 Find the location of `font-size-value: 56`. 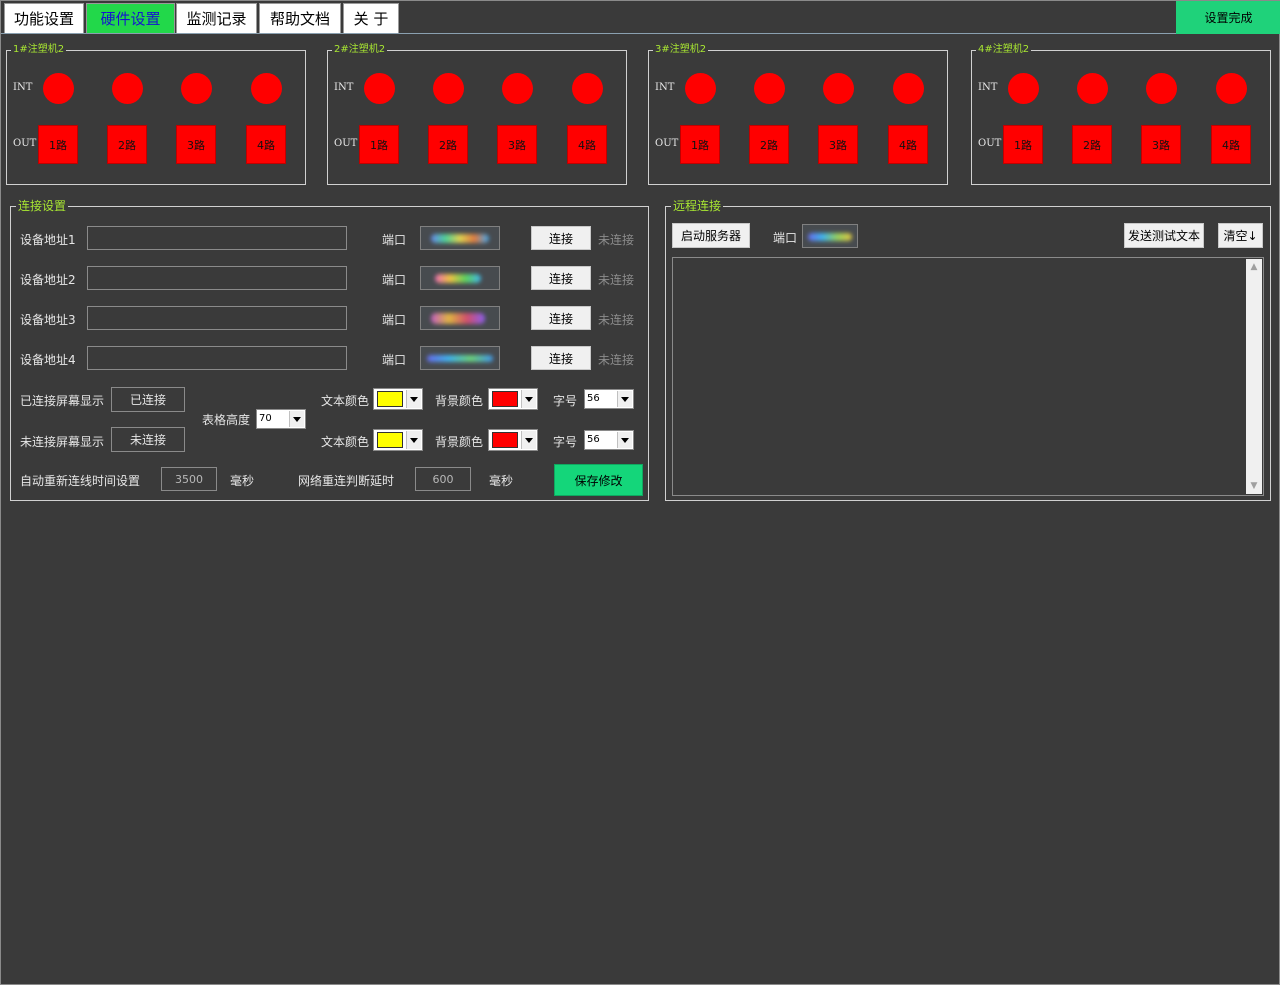

font-size-value: 56 is located at coordinates (593, 439).